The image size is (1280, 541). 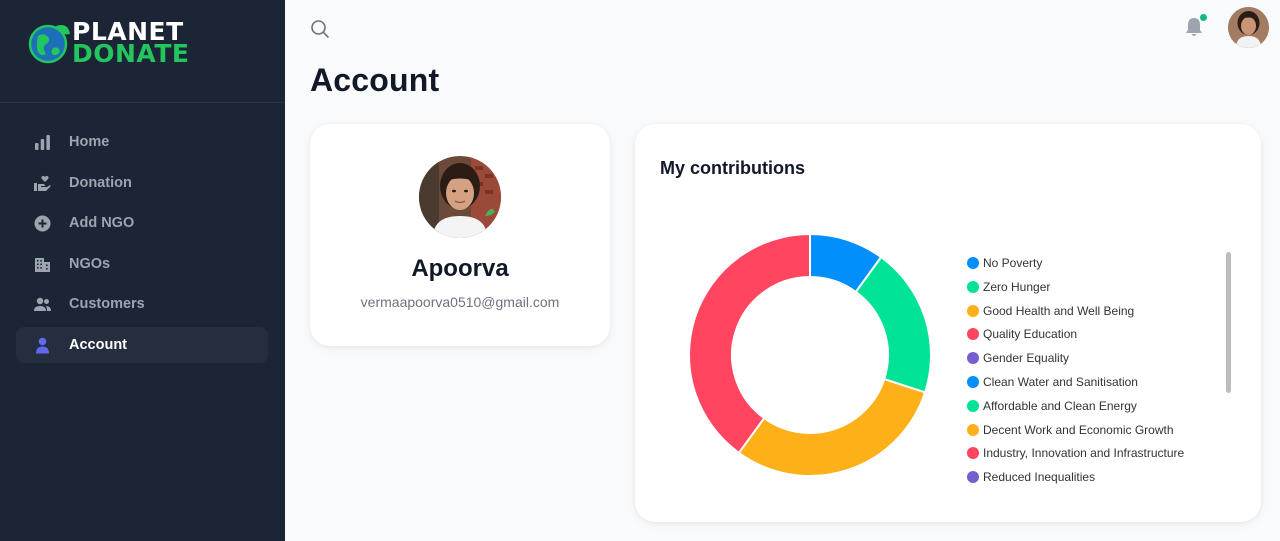 What do you see at coordinates (1060, 381) in the screenshot?
I see `legend-label: Clean Water and Sanitisation` at bounding box center [1060, 381].